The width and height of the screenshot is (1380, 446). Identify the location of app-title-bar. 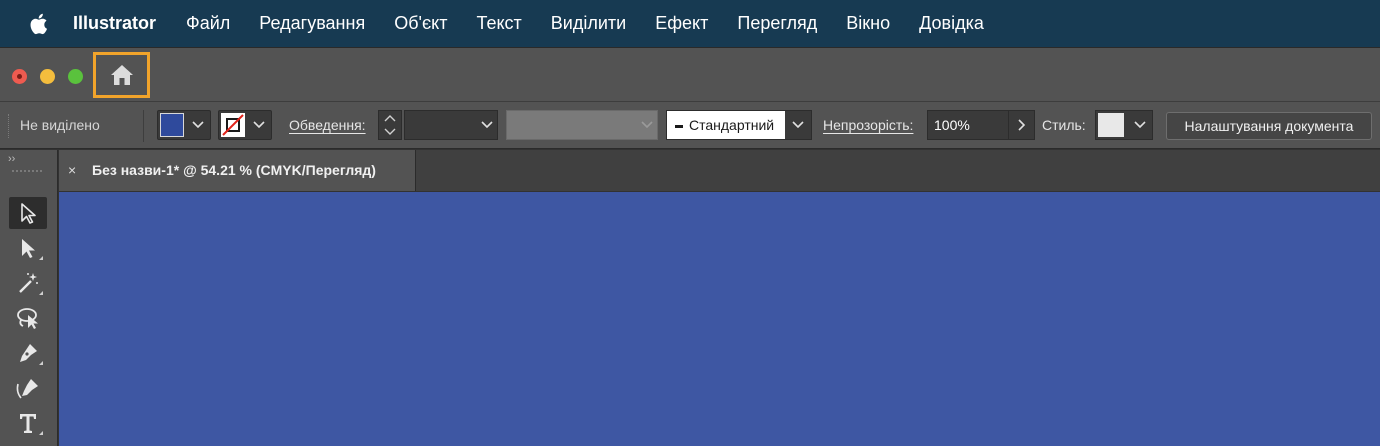
(690, 74).